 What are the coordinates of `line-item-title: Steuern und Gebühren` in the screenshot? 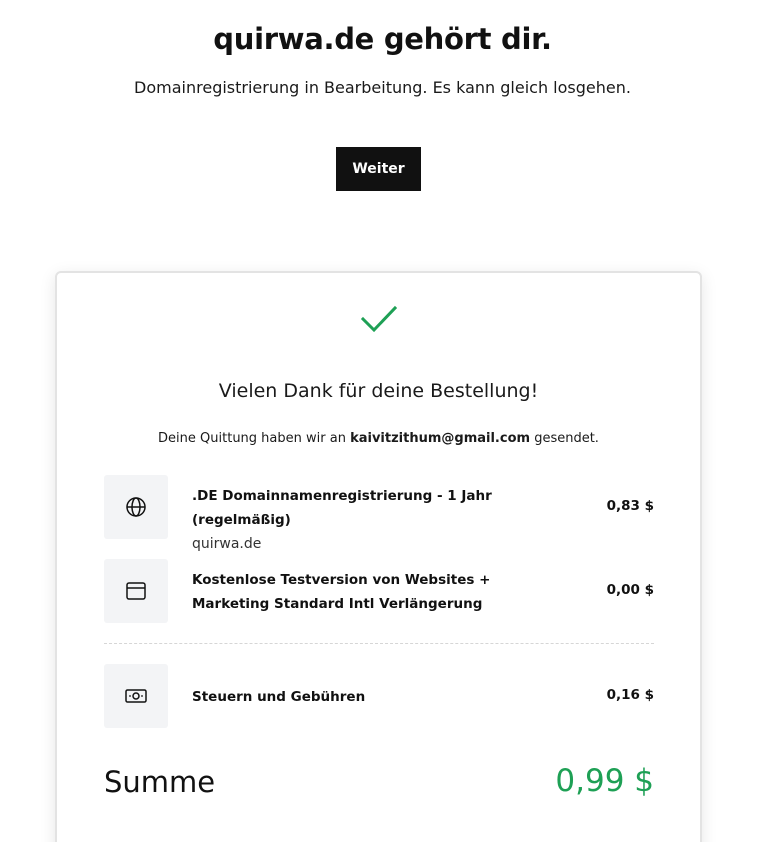 It's located at (279, 697).